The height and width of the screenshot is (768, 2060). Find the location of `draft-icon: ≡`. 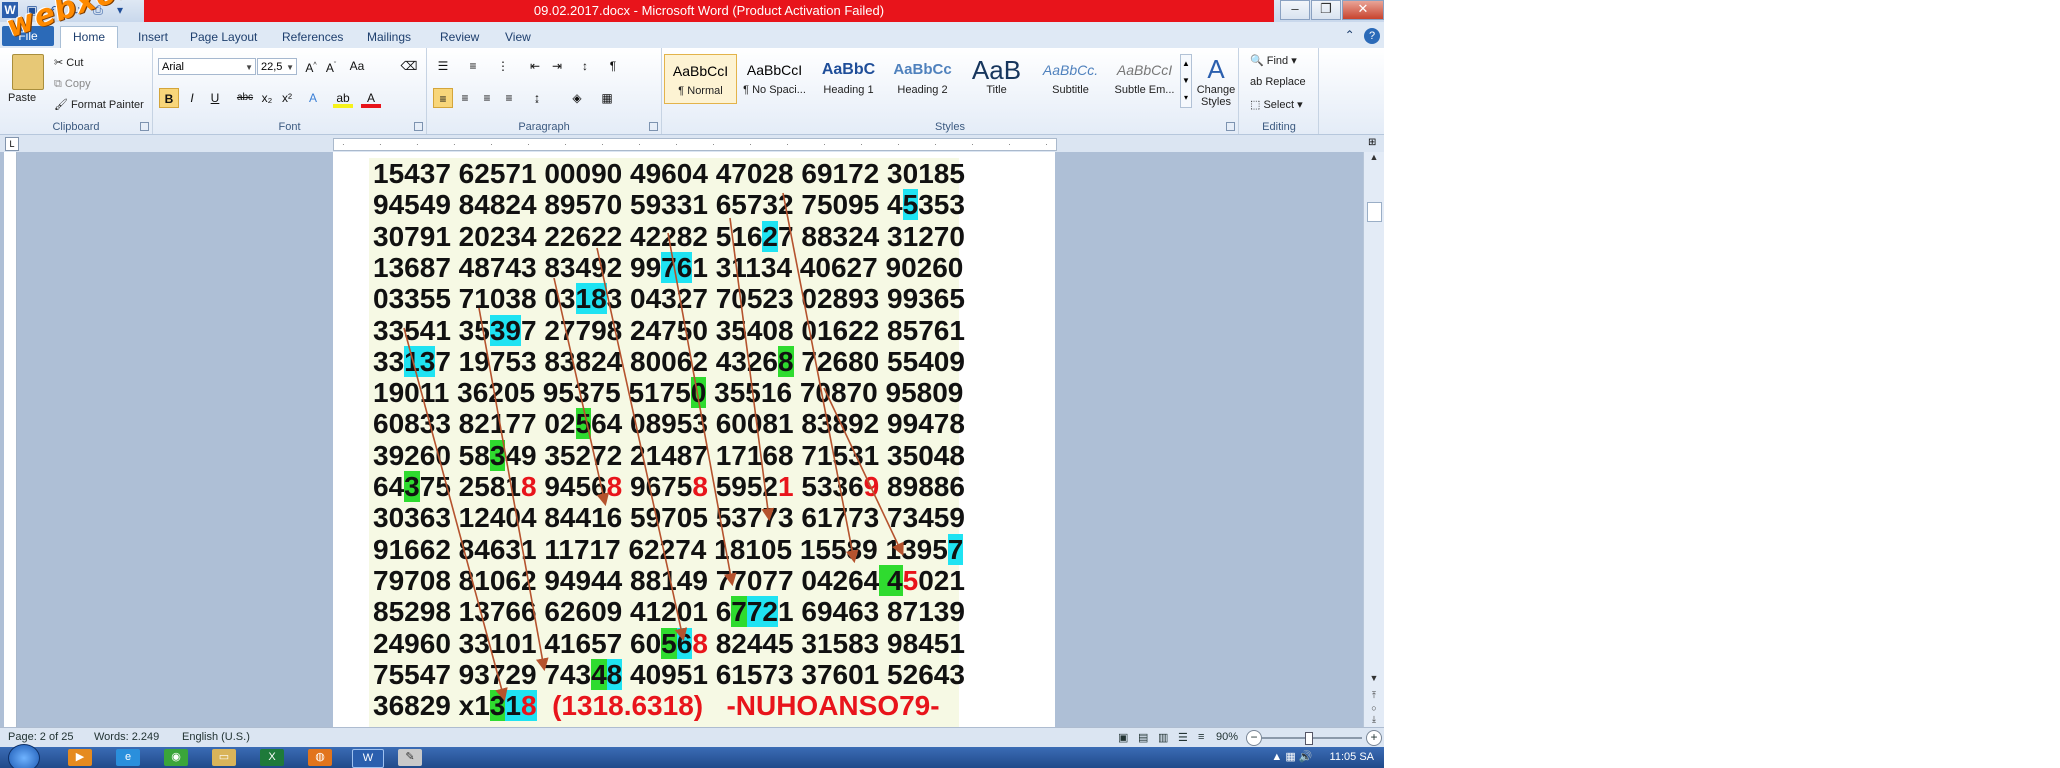

draft-icon: ≡ is located at coordinates (1201, 737).